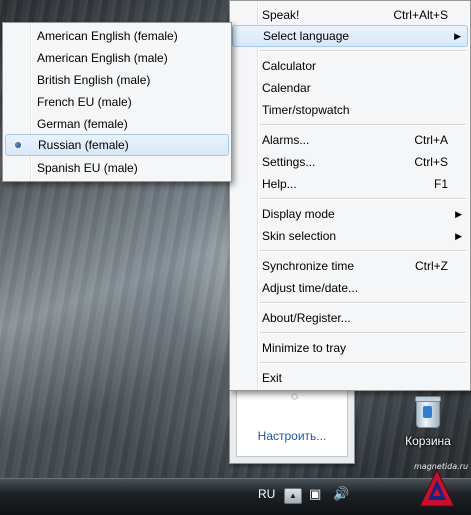 The width and height of the screenshot is (471, 515). What do you see at coordinates (437, 487) in the screenshot?
I see `magnetida-logo-icon` at bounding box center [437, 487].